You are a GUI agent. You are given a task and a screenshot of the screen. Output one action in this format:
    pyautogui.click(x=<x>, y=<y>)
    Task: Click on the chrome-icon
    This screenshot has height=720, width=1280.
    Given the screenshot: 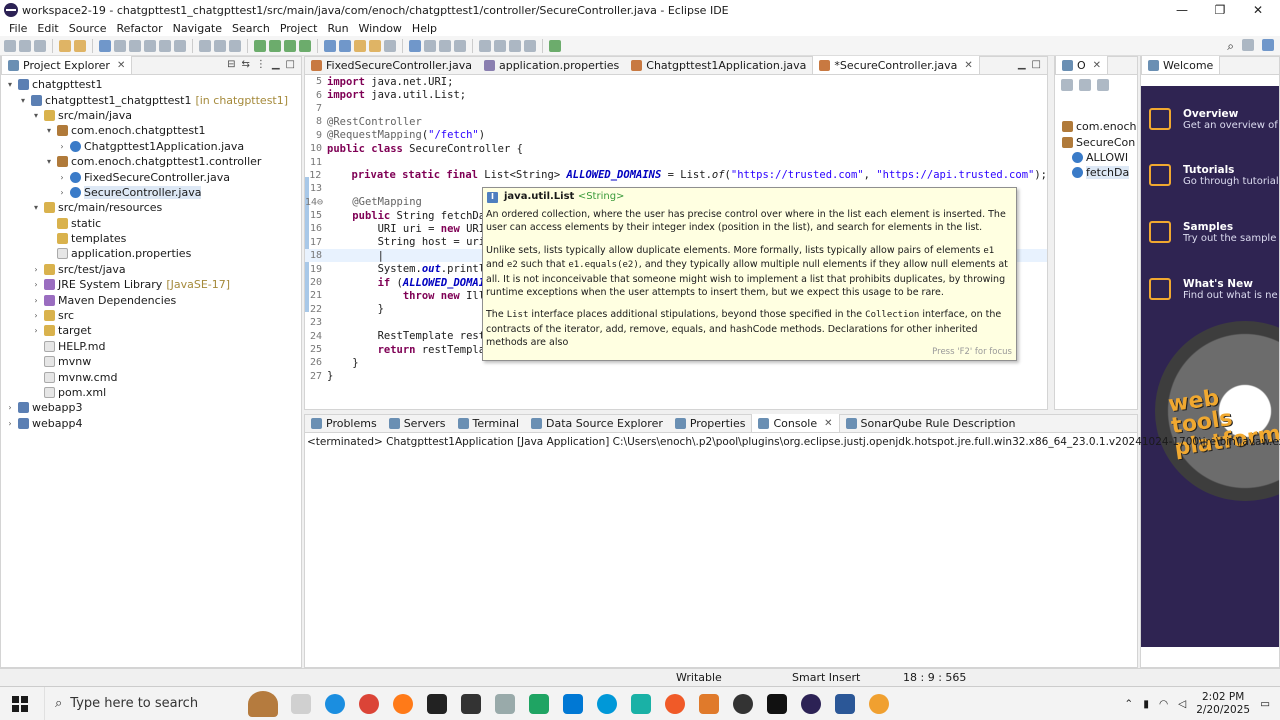 What is the action you would take?
    pyautogui.click(x=369, y=703)
    